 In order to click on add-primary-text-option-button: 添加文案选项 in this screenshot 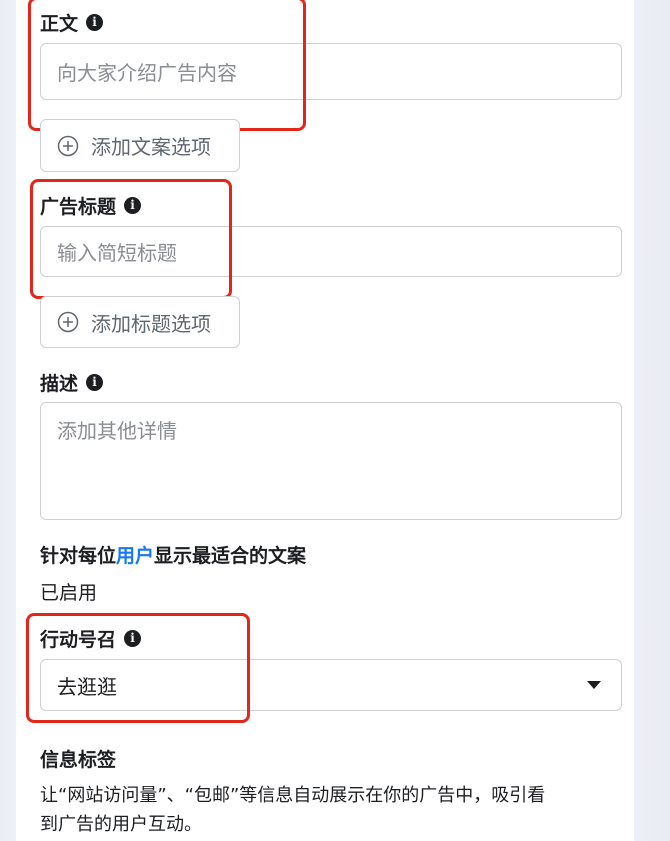, I will do `click(140, 145)`.